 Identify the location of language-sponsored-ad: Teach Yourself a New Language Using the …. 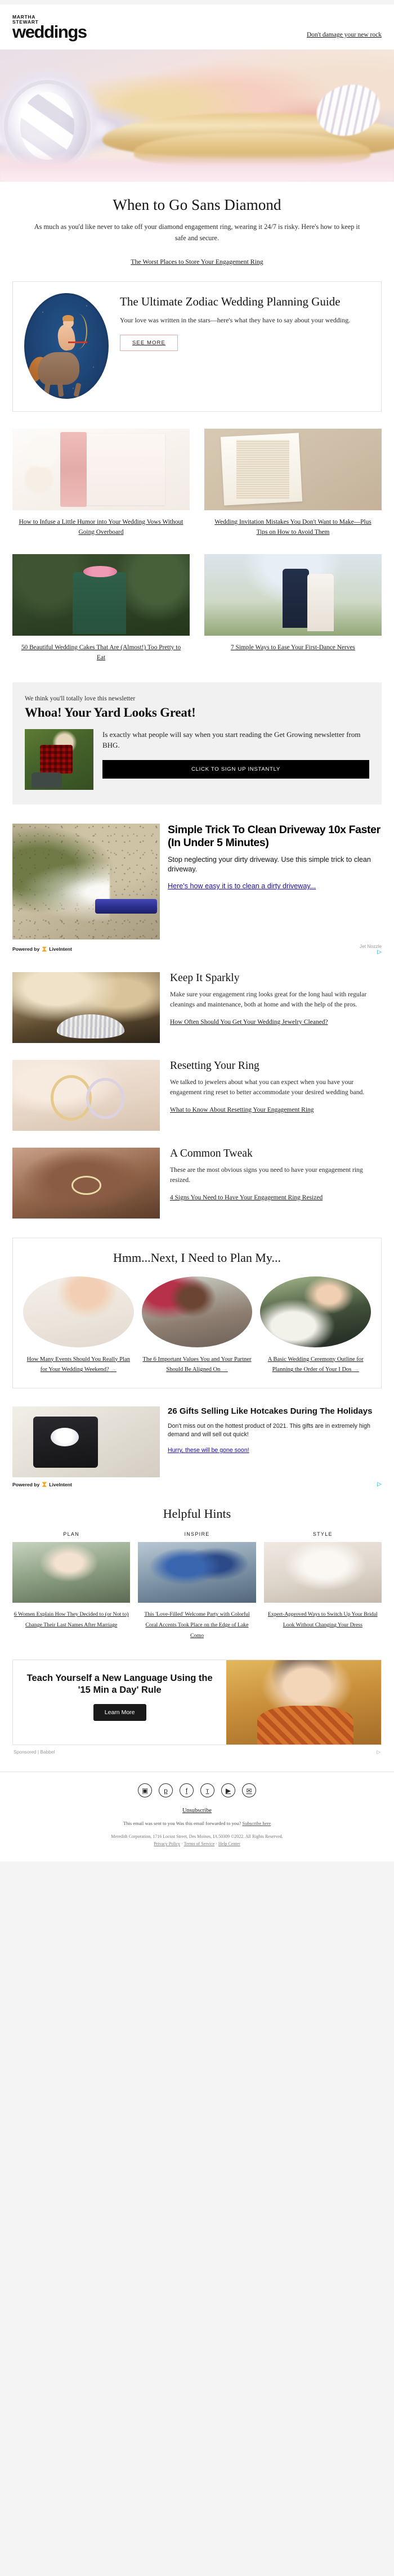
(197, 1702).